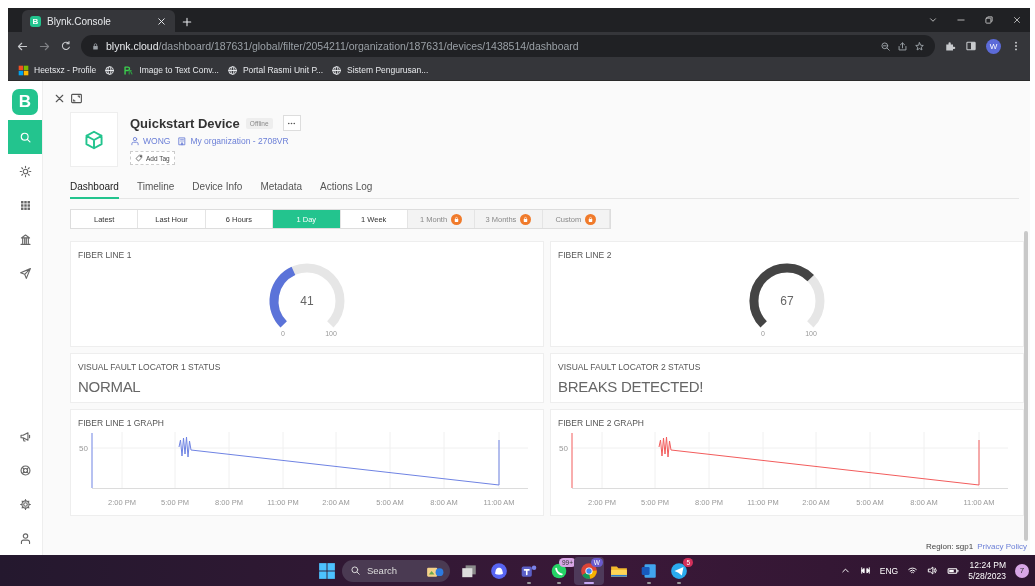 The width and height of the screenshot is (1035, 586). What do you see at coordinates (25, 239) in the screenshot?
I see `bank-icon` at bounding box center [25, 239].